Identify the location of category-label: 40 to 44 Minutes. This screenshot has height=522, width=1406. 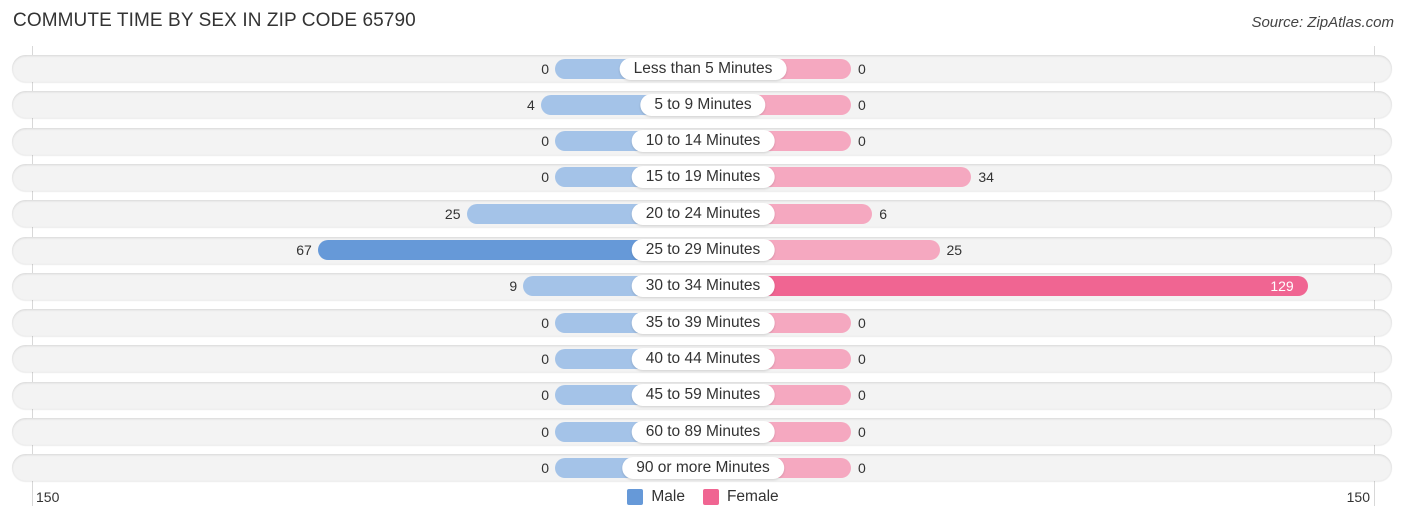
(703, 358).